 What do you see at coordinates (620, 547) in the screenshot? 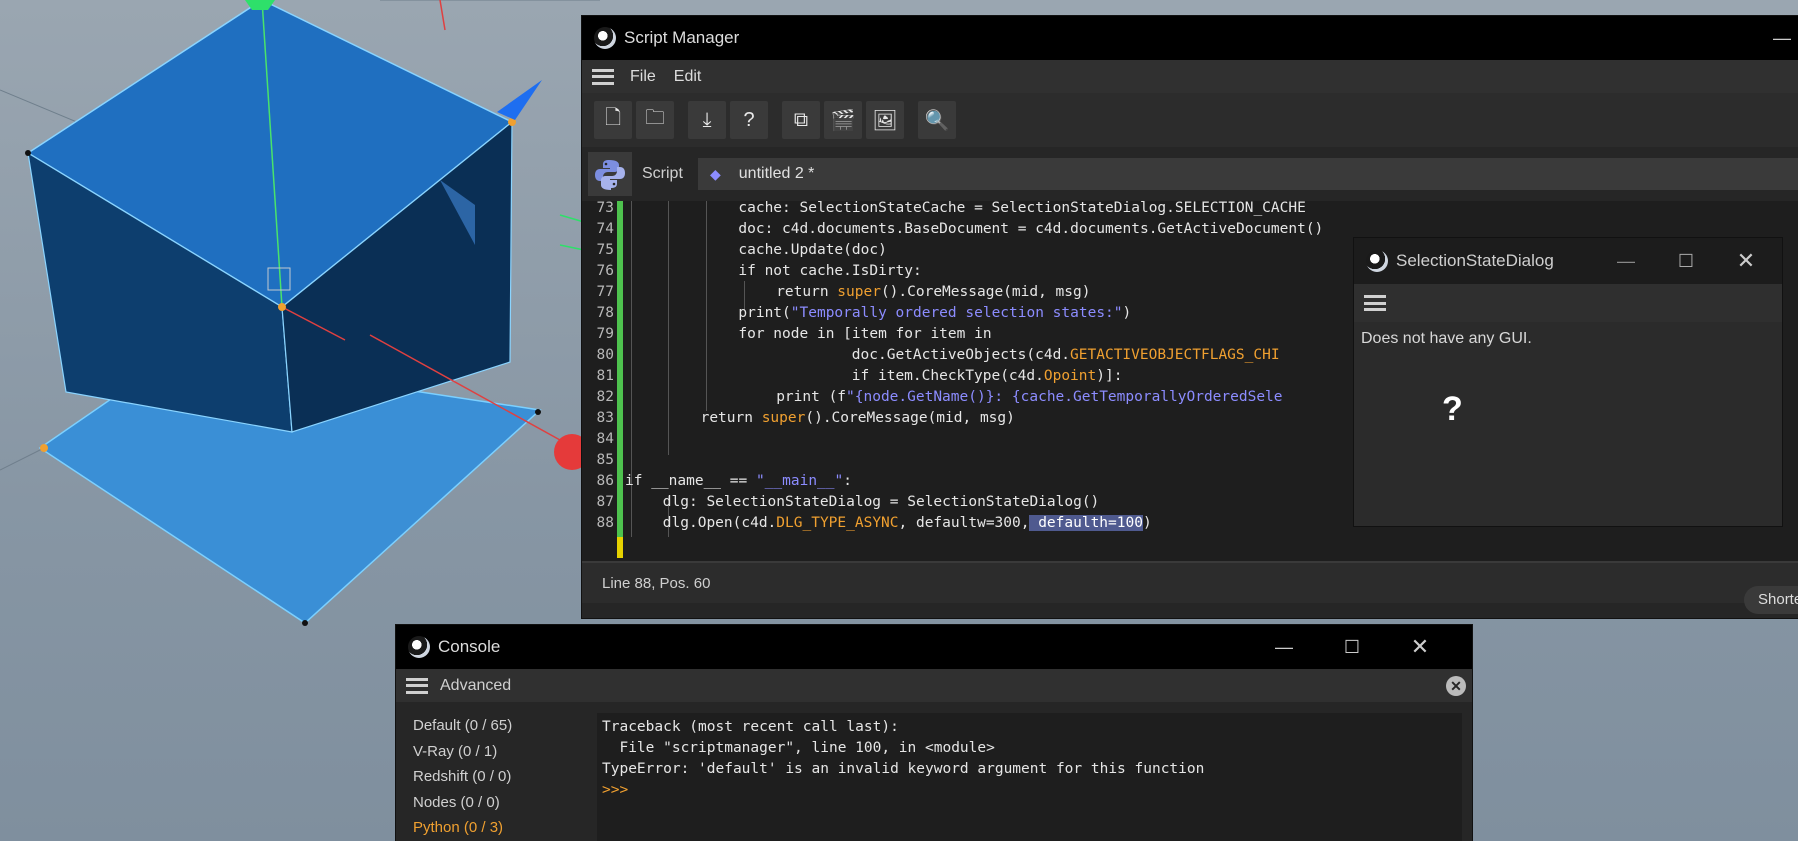
I see `gutter-current-marker` at bounding box center [620, 547].